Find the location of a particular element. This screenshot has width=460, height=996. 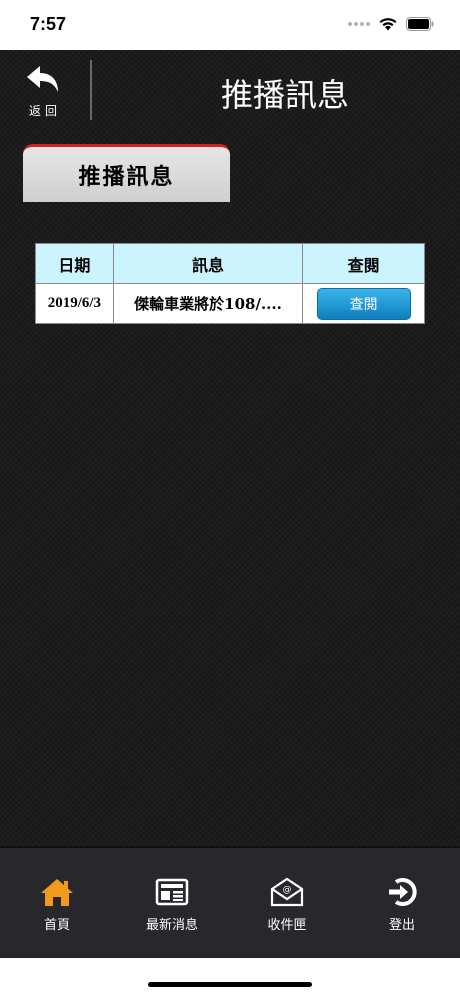

tab-home: 首頁 is located at coordinates (57, 906).